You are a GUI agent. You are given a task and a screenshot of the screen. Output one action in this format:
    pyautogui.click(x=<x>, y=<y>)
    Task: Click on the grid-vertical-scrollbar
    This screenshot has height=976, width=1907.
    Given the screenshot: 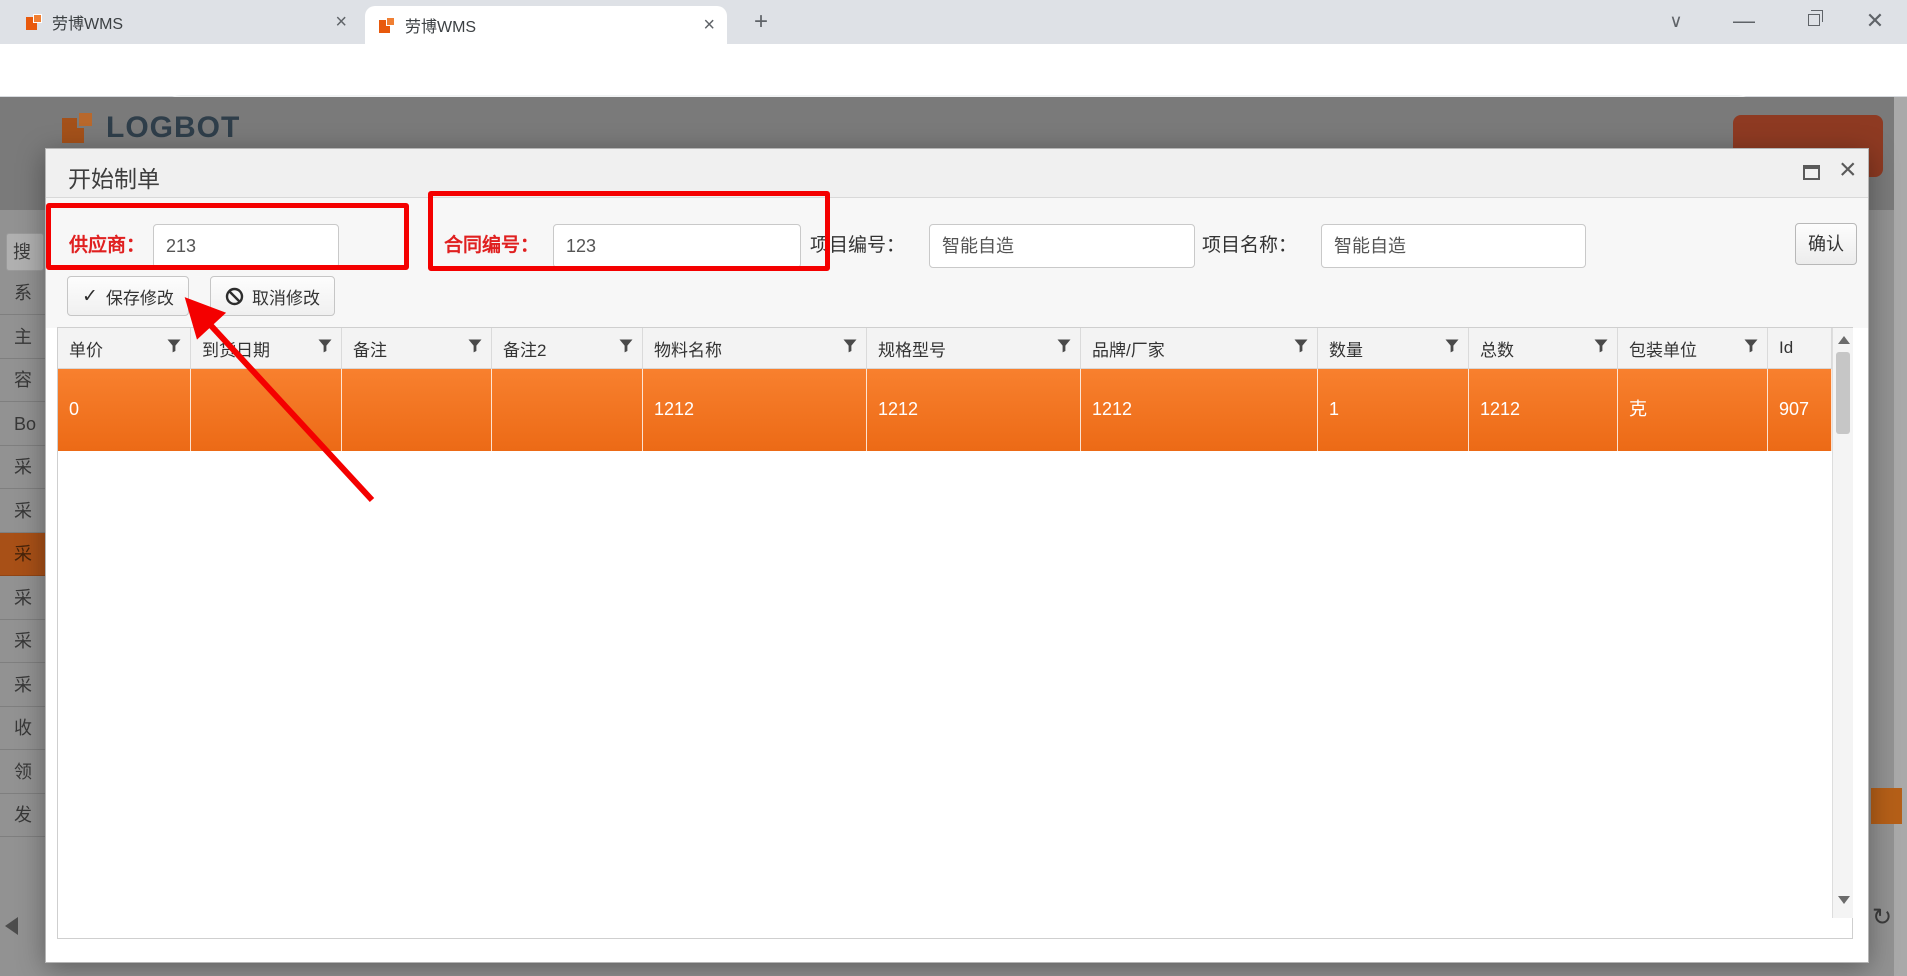 What is the action you would take?
    pyautogui.click(x=1842, y=623)
    